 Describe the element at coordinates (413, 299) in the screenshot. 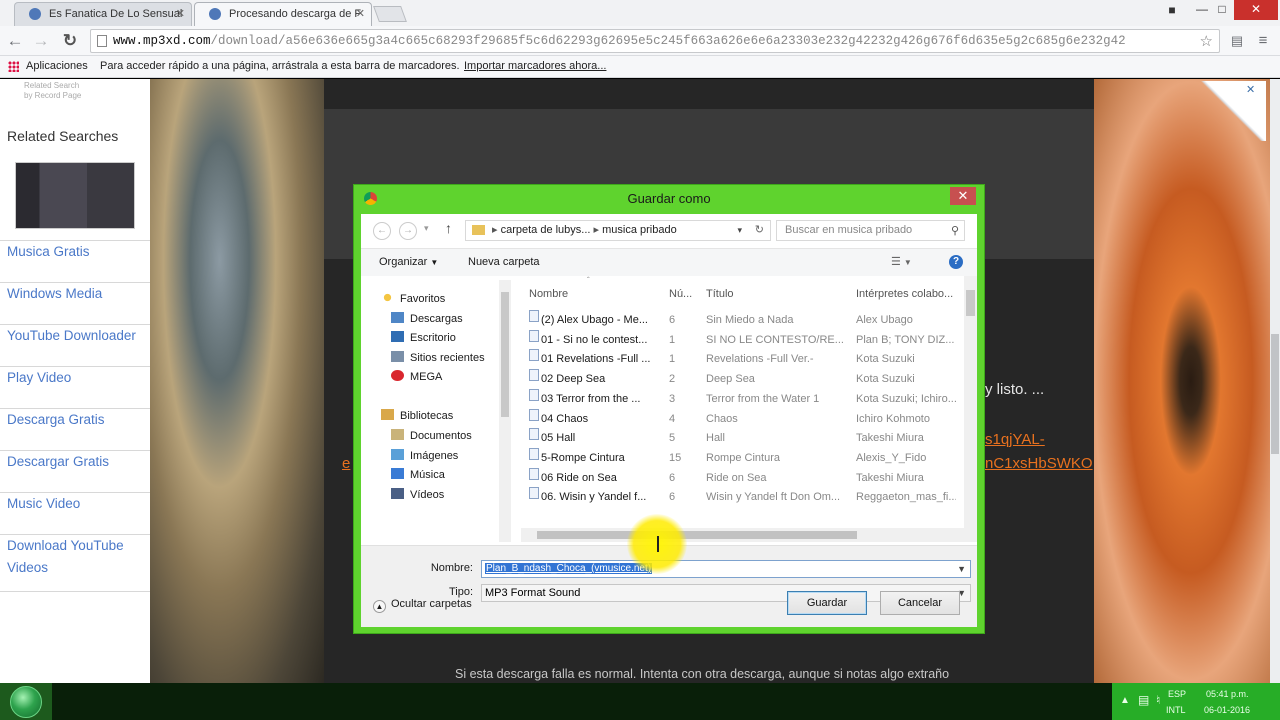

I see `nav-favorites: Favoritos` at that location.